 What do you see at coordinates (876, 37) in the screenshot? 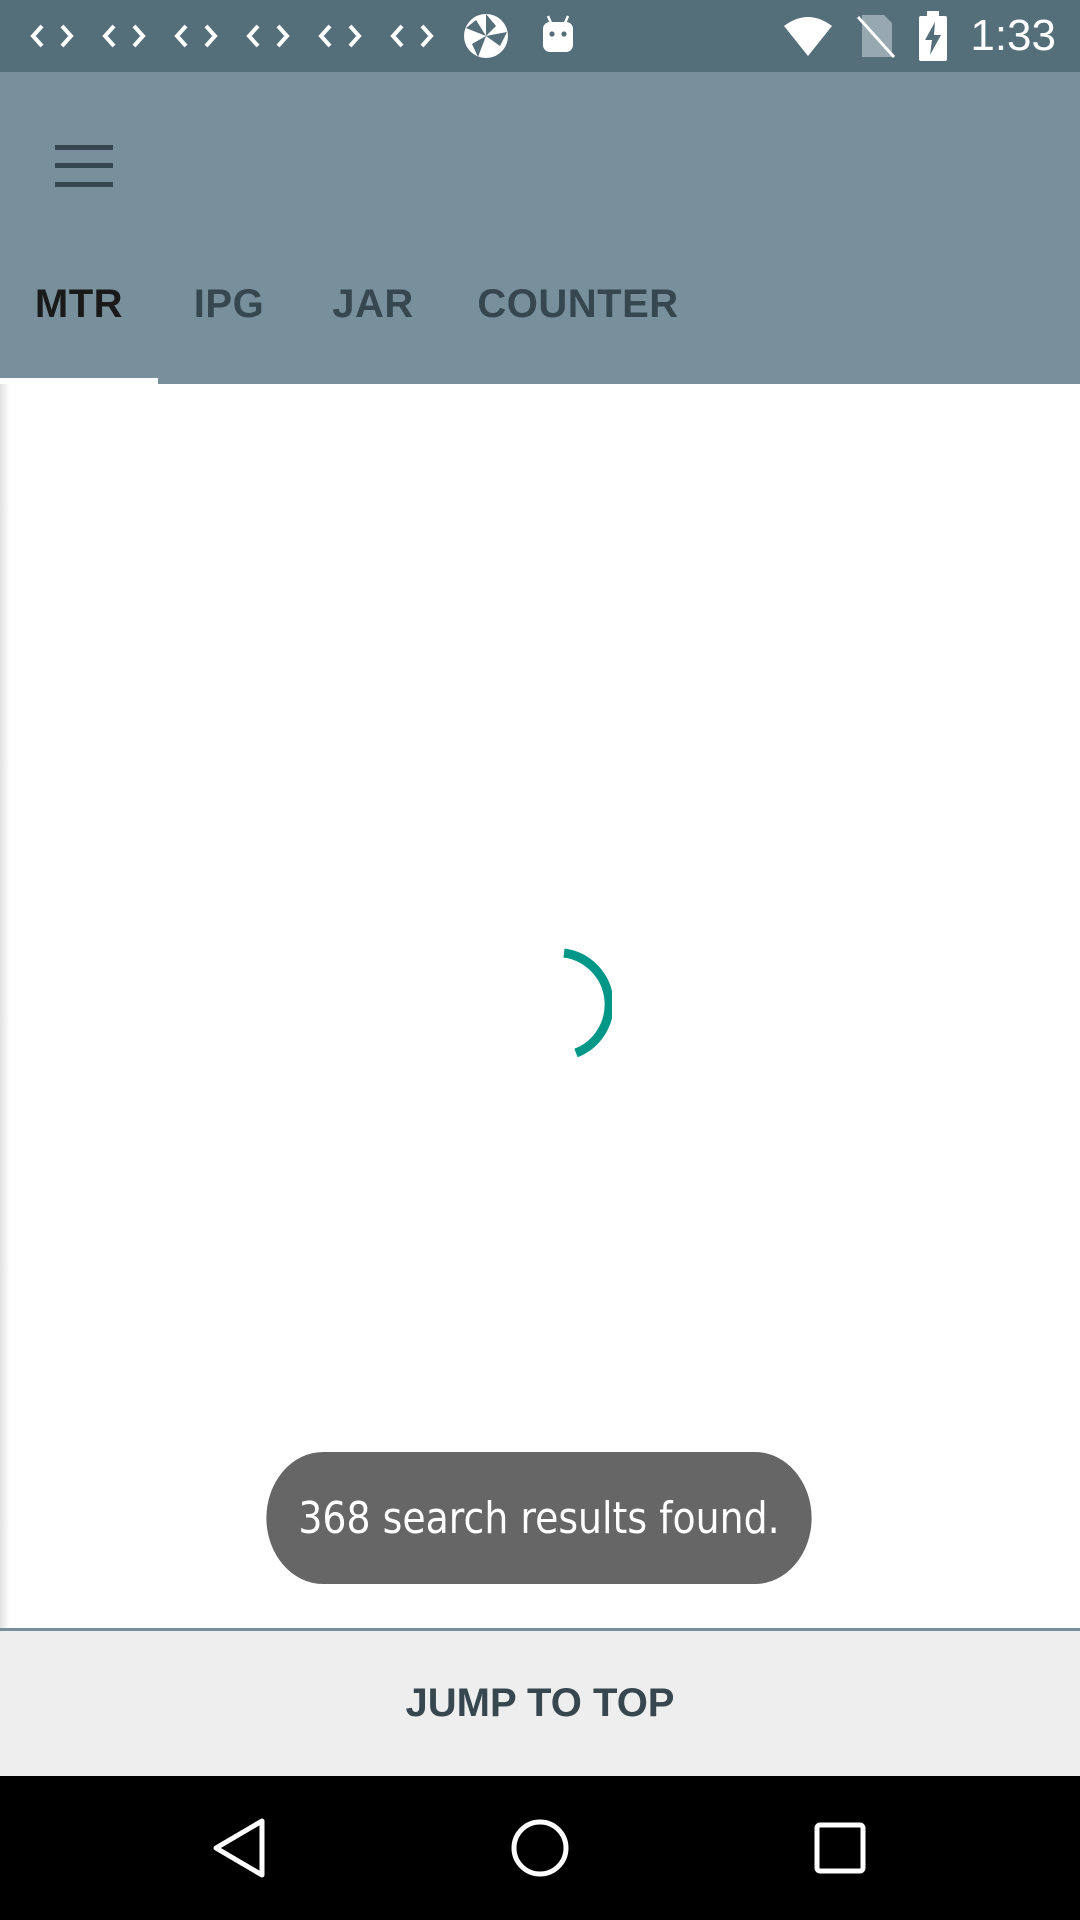
I see `no-sim-icon` at bounding box center [876, 37].